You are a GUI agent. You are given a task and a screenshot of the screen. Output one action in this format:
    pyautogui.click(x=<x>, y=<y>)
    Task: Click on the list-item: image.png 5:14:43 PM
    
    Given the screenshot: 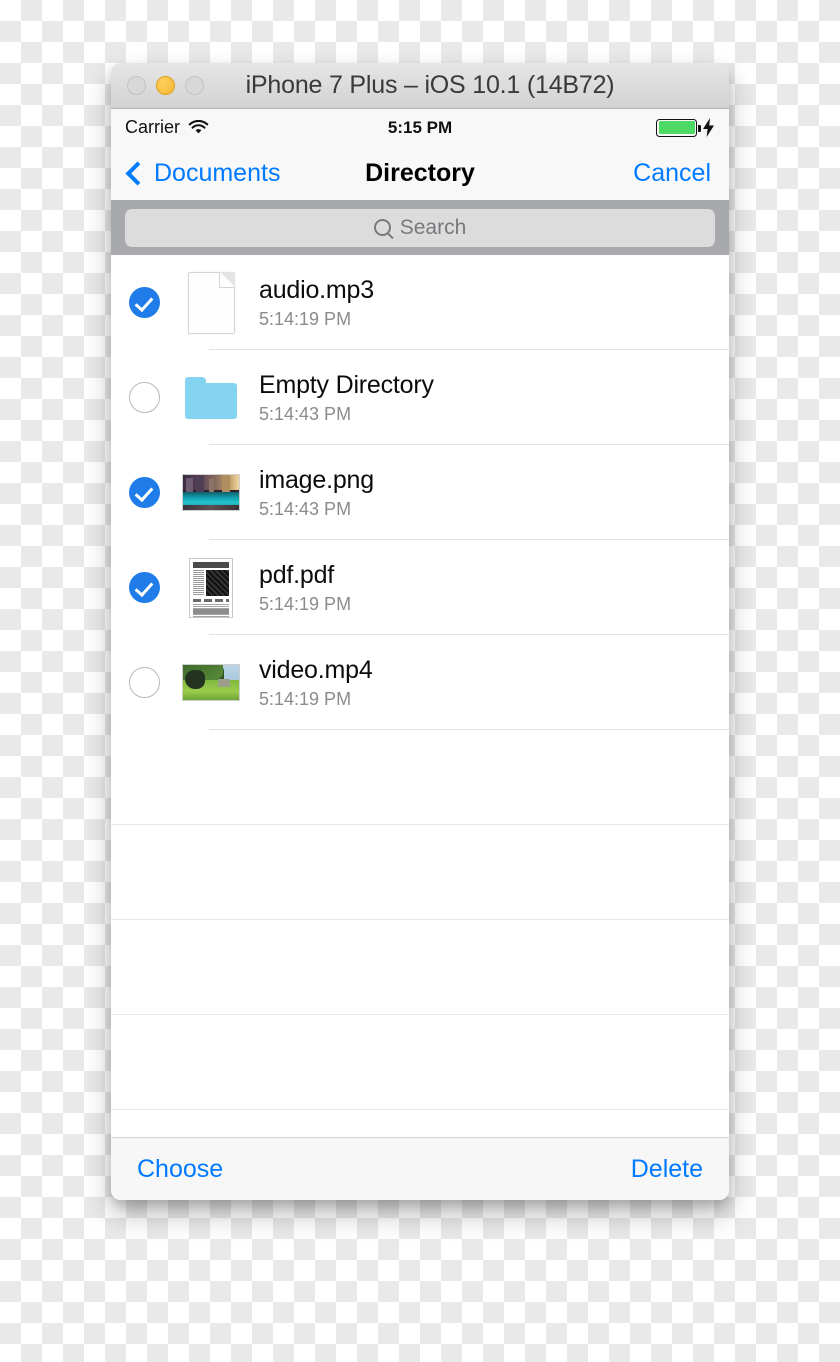 What is the action you would take?
    pyautogui.click(x=420, y=492)
    